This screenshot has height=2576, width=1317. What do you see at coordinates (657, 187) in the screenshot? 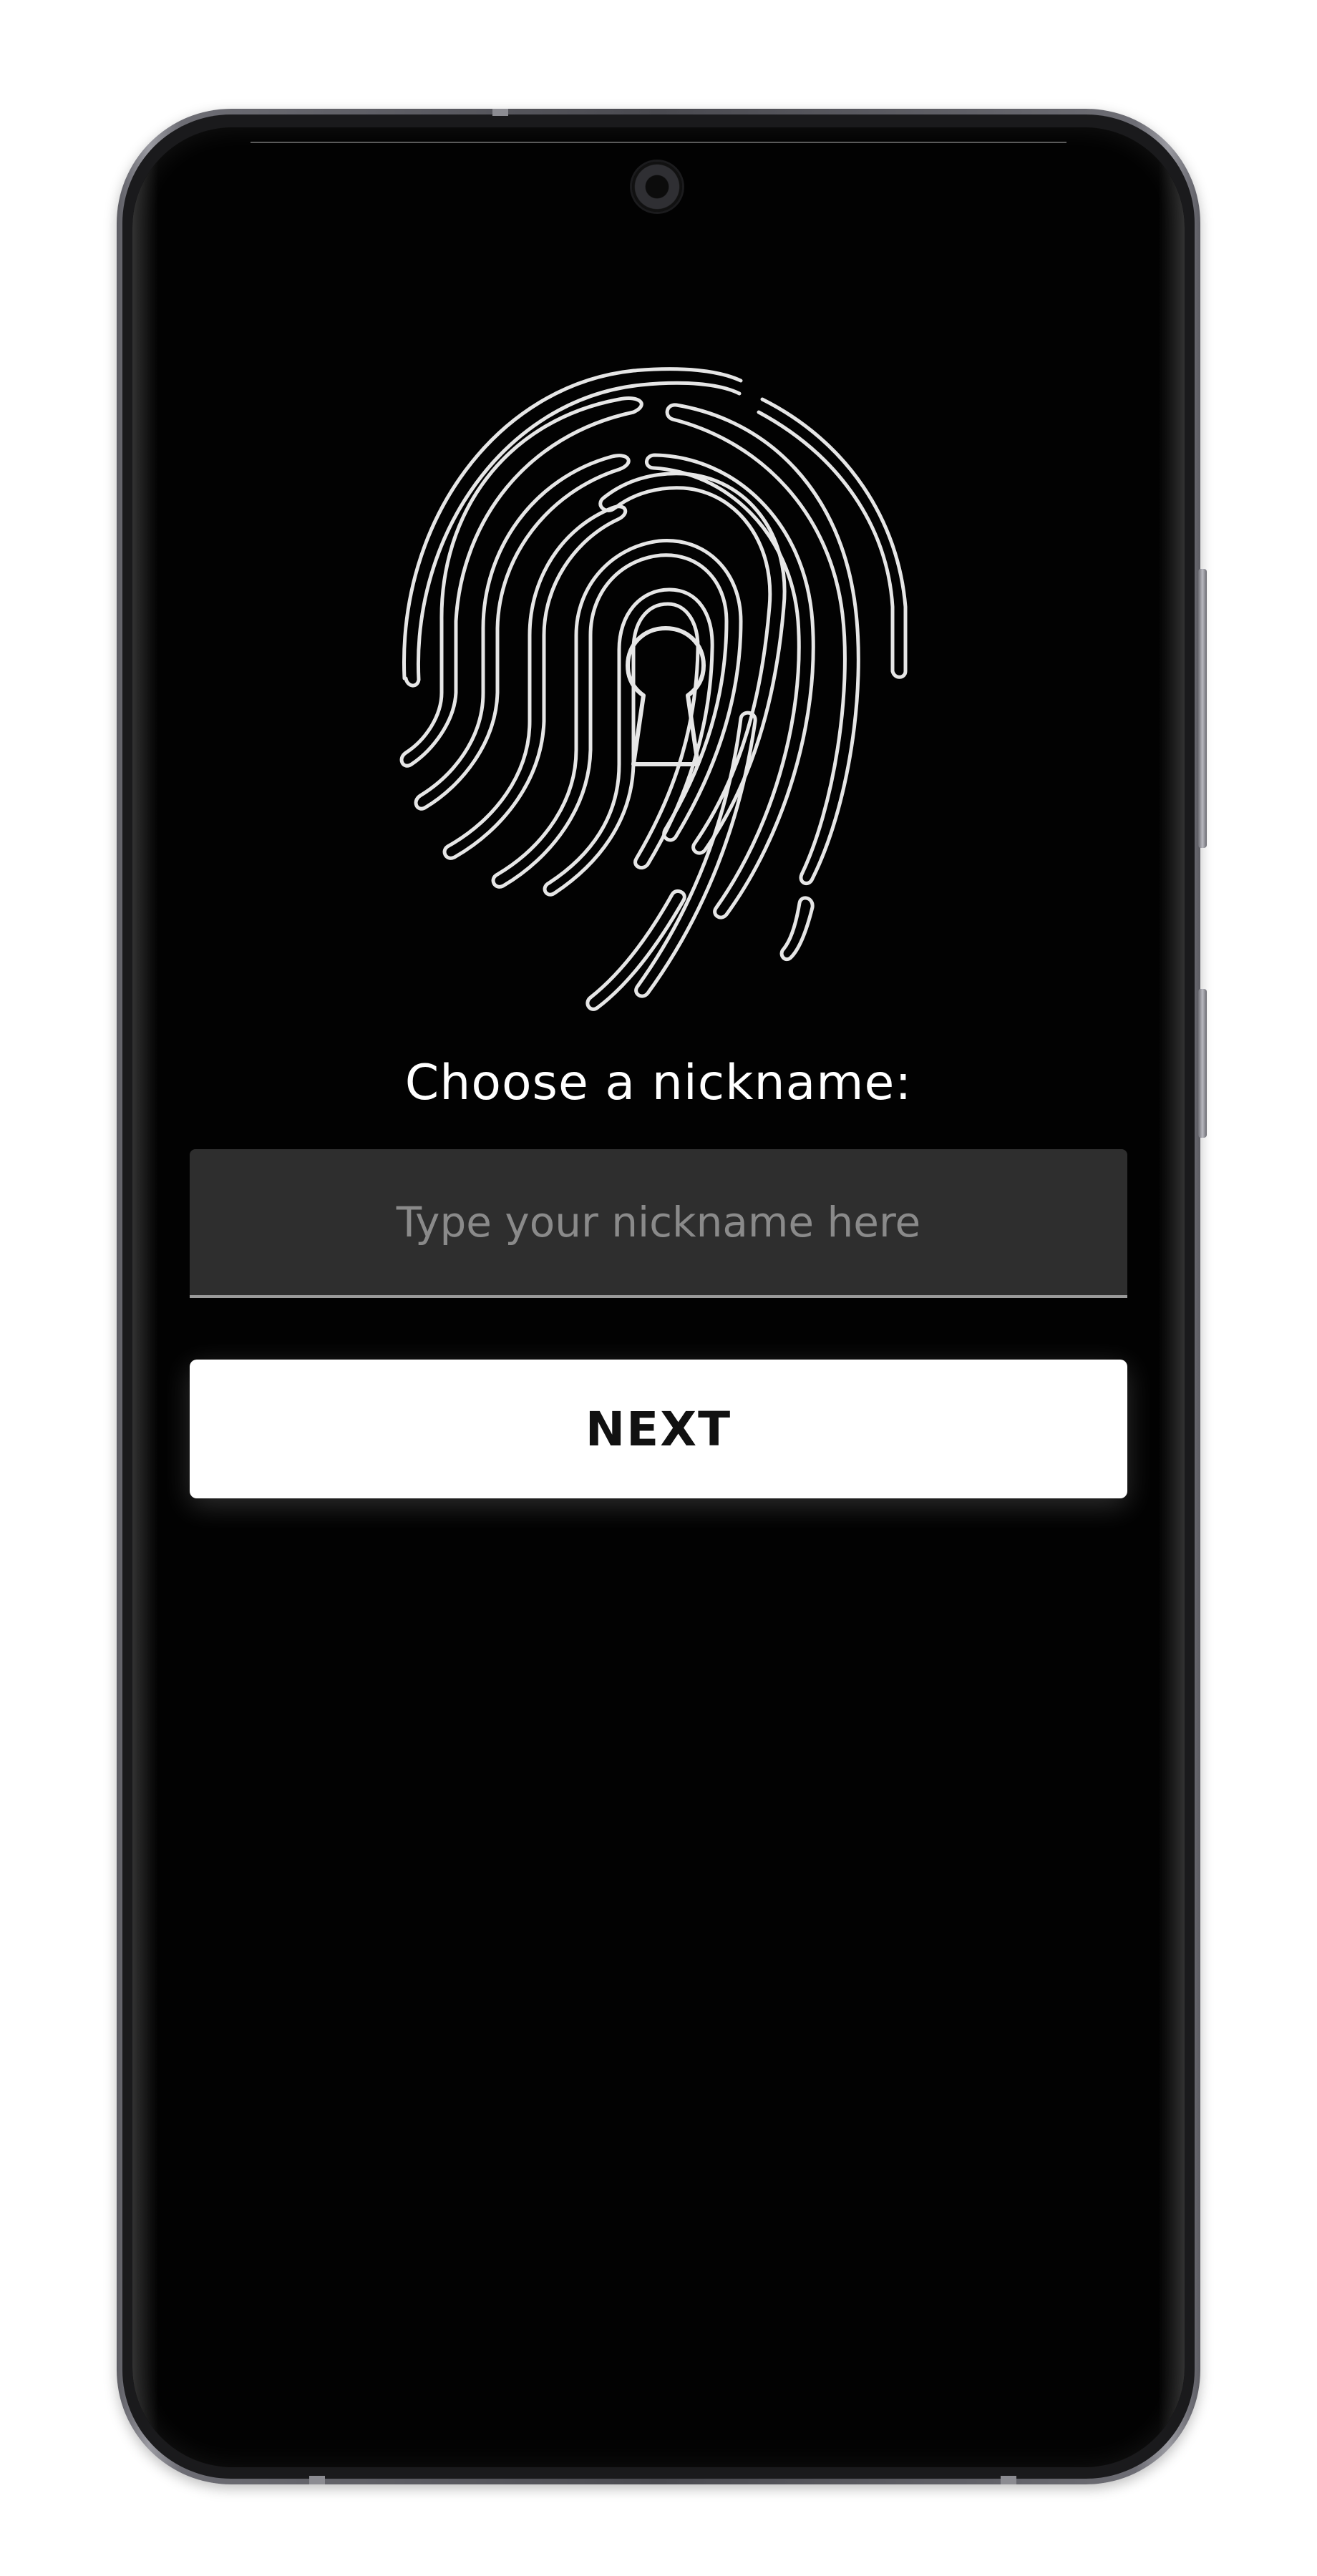
I see `front-camera` at bounding box center [657, 187].